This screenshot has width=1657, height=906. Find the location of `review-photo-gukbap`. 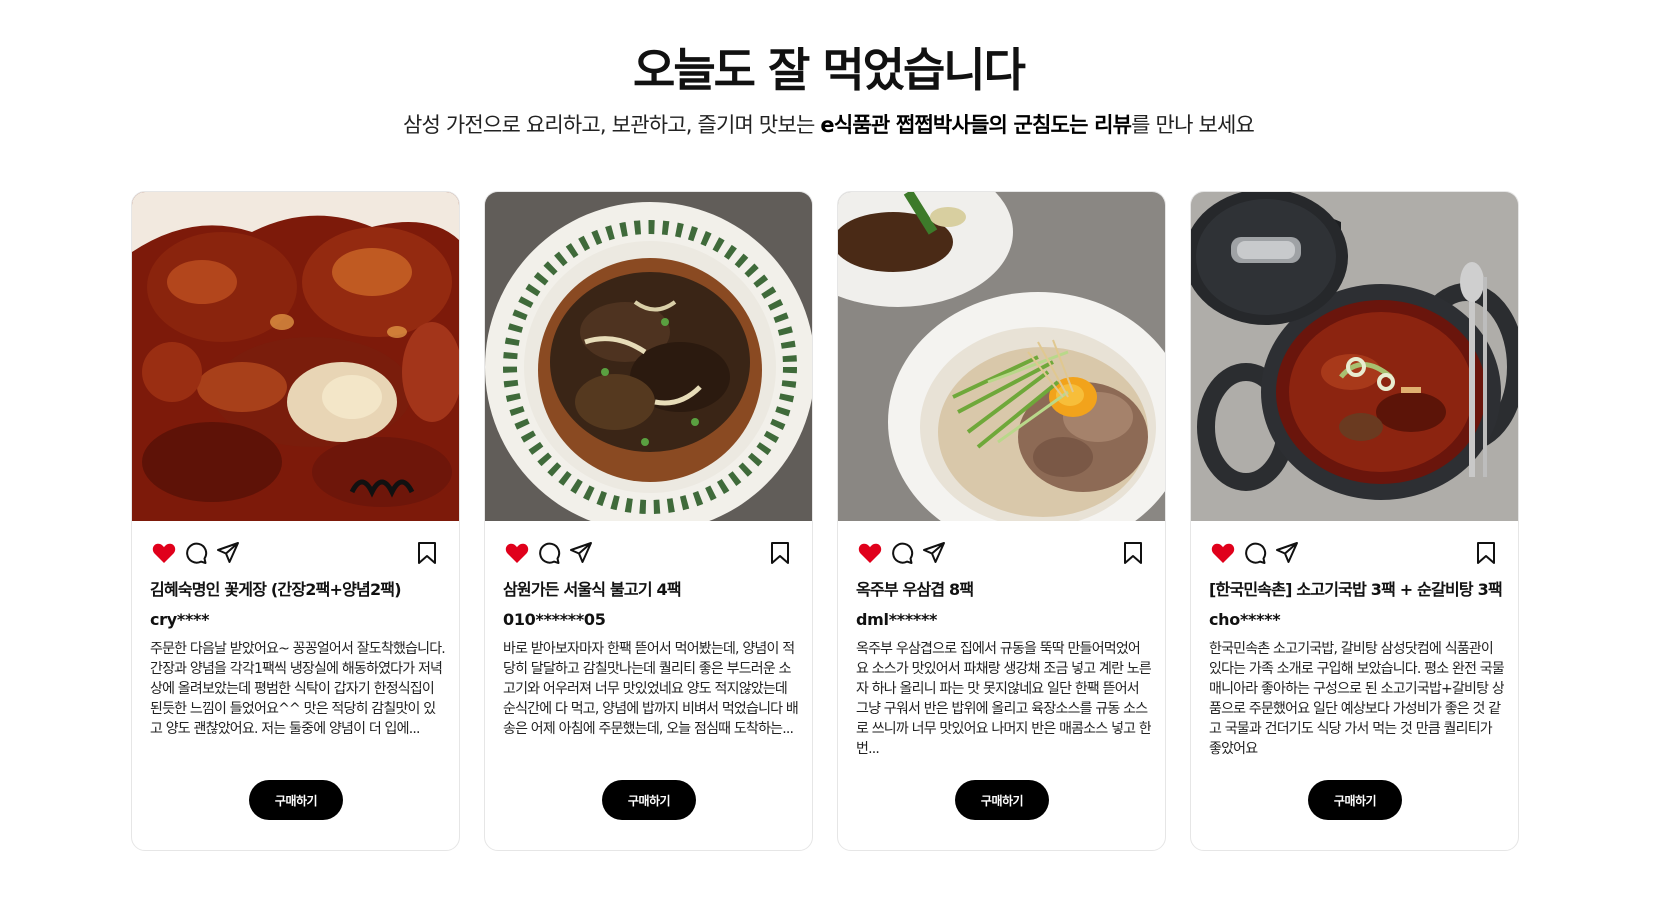

review-photo-gukbap is located at coordinates (1354, 356).